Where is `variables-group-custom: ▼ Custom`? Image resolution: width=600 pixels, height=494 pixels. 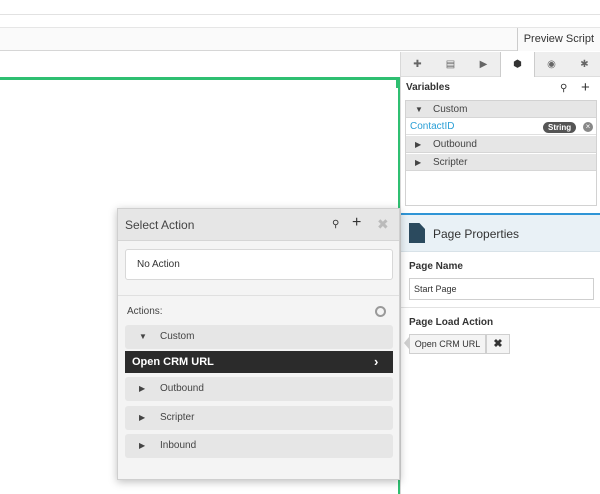 variables-group-custom: ▼ Custom is located at coordinates (501, 109).